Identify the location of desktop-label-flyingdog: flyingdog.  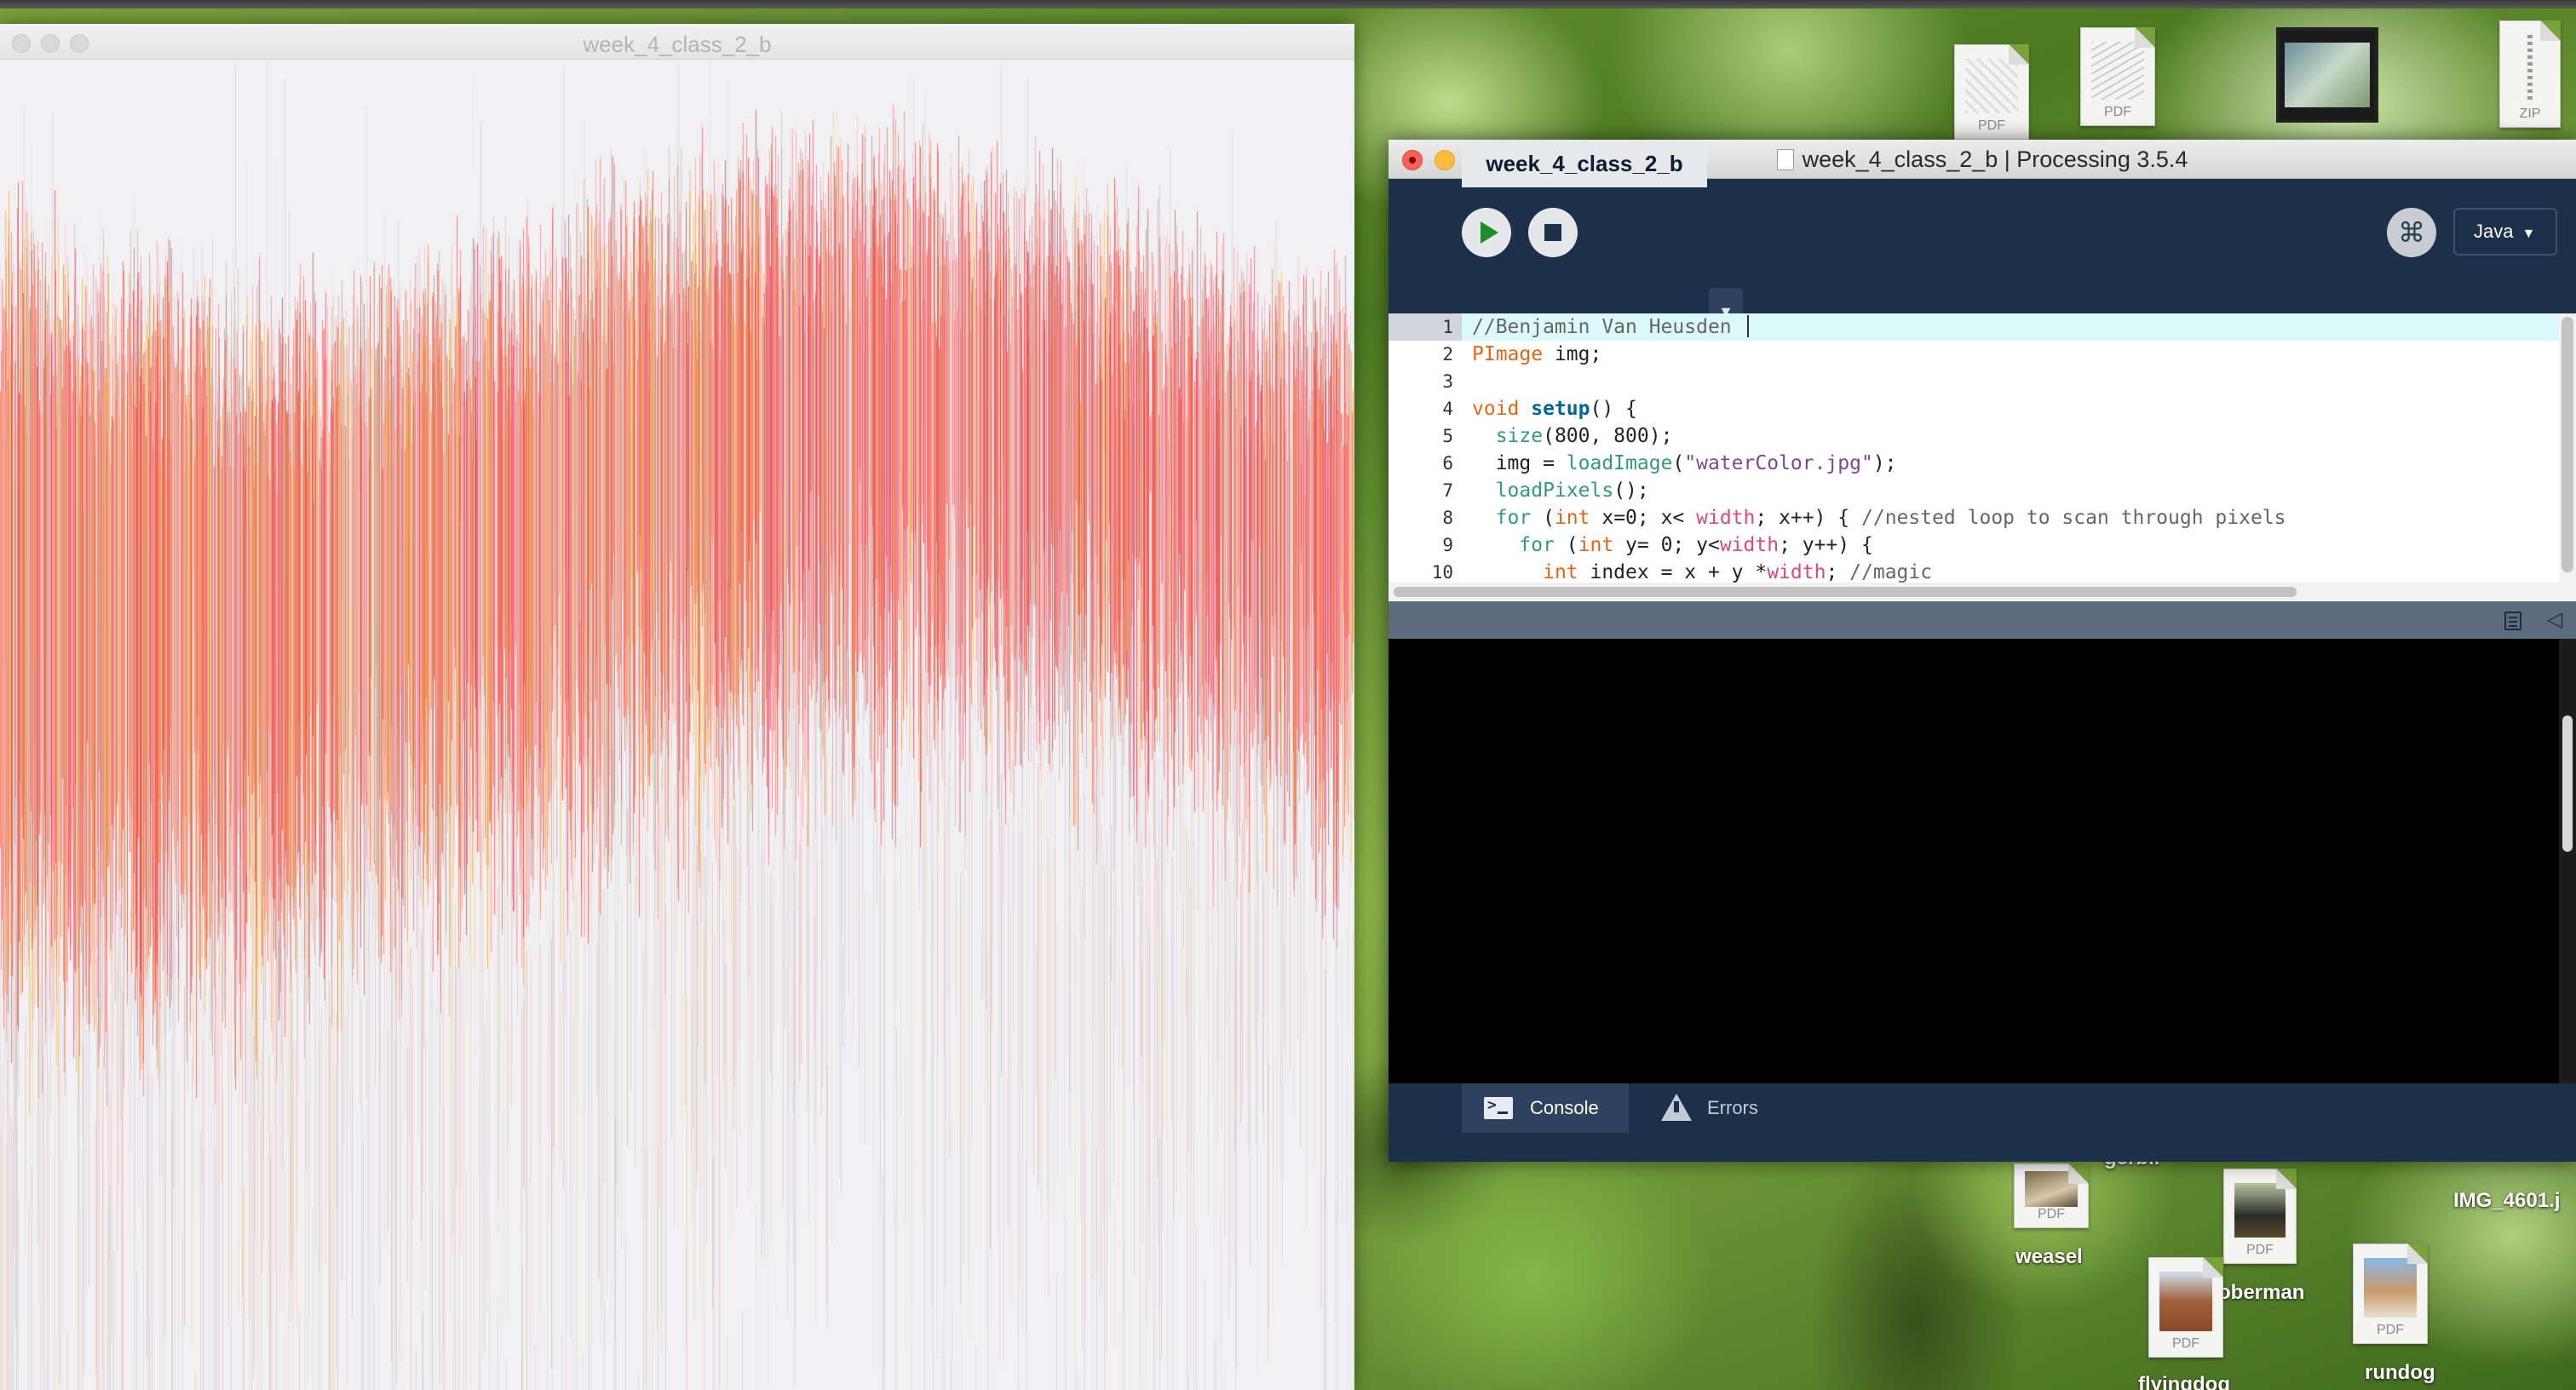
(2184, 1381).